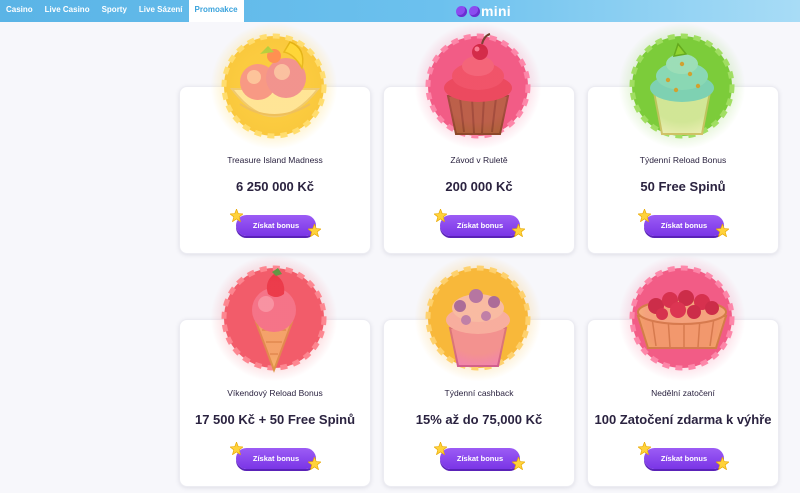 The image size is (800, 493). What do you see at coordinates (683, 419) in the screenshot?
I see `promo-amount: 100 Zatočení zdarma k výhře` at bounding box center [683, 419].